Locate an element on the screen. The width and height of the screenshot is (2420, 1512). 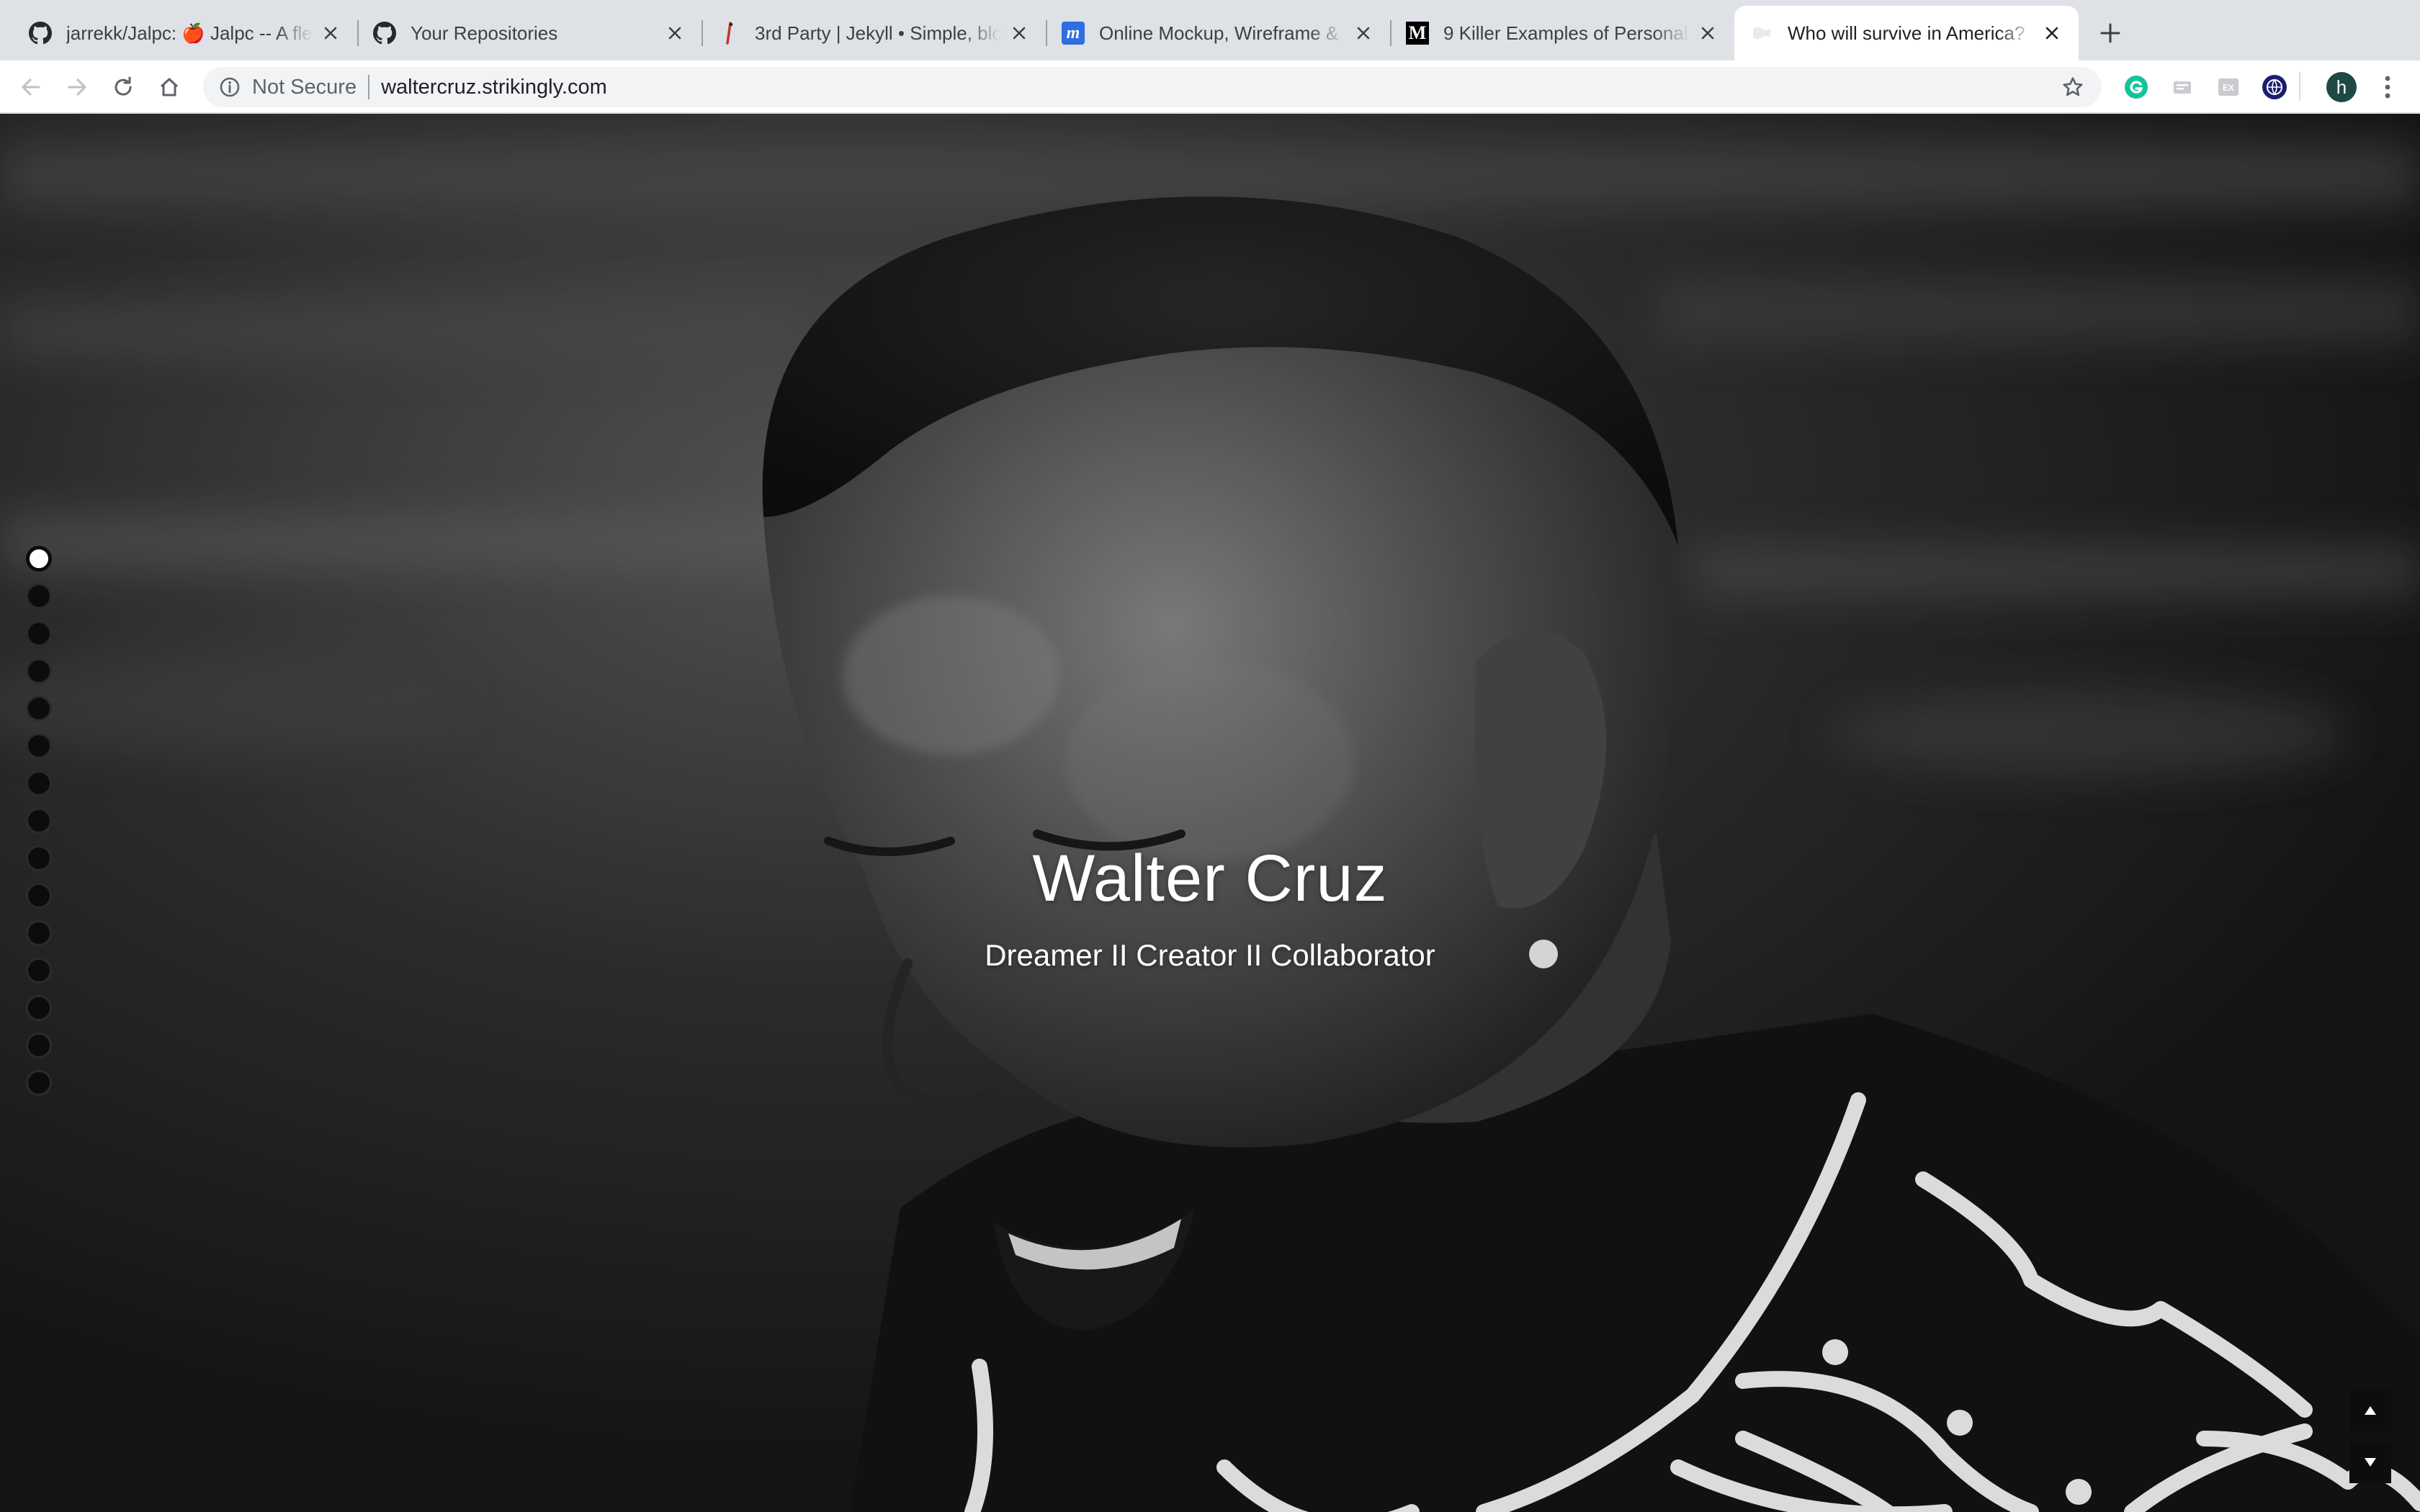
tab-title: Online Mockup, Wireframe & UI is located at coordinates (1222, 33).